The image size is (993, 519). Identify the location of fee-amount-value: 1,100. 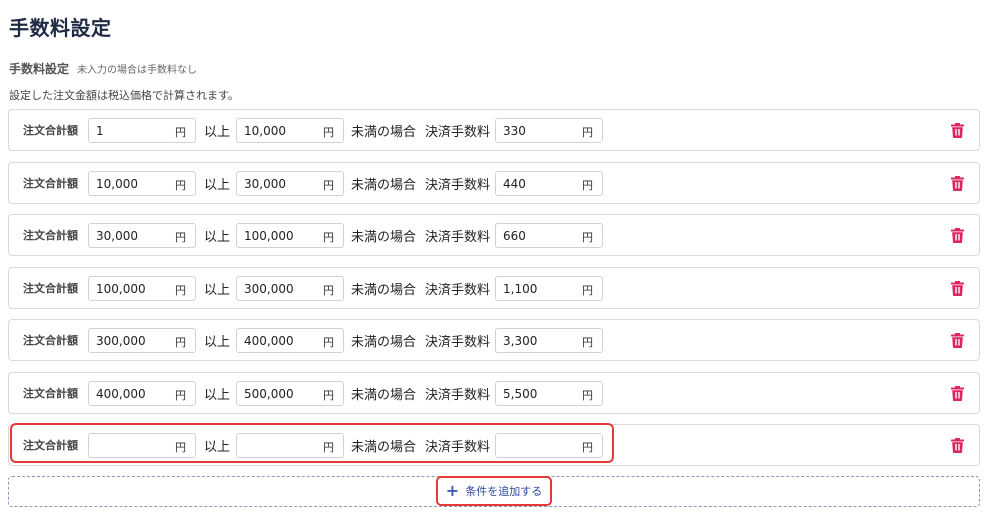
(520, 288).